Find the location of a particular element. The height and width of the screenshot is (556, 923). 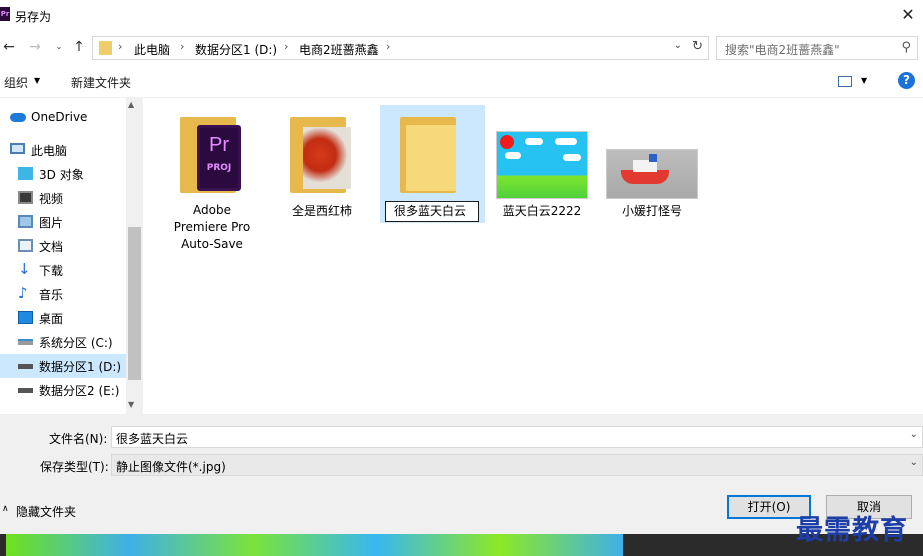

file-item-sky-image: 蓝天白云2222 is located at coordinates (542, 161).